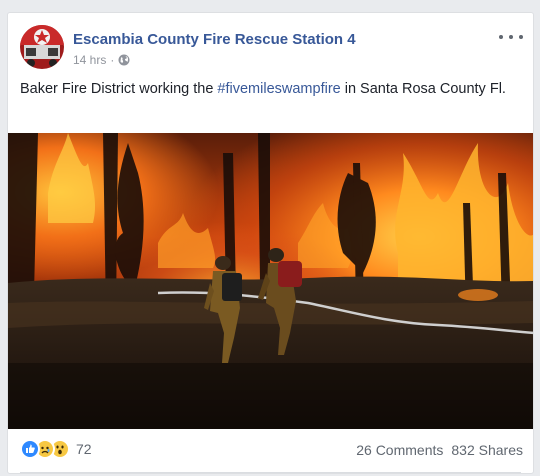 The width and height of the screenshot is (540, 476). I want to click on page-name-link: Escambia County Fire Rescue Station 4, so click(214, 39).